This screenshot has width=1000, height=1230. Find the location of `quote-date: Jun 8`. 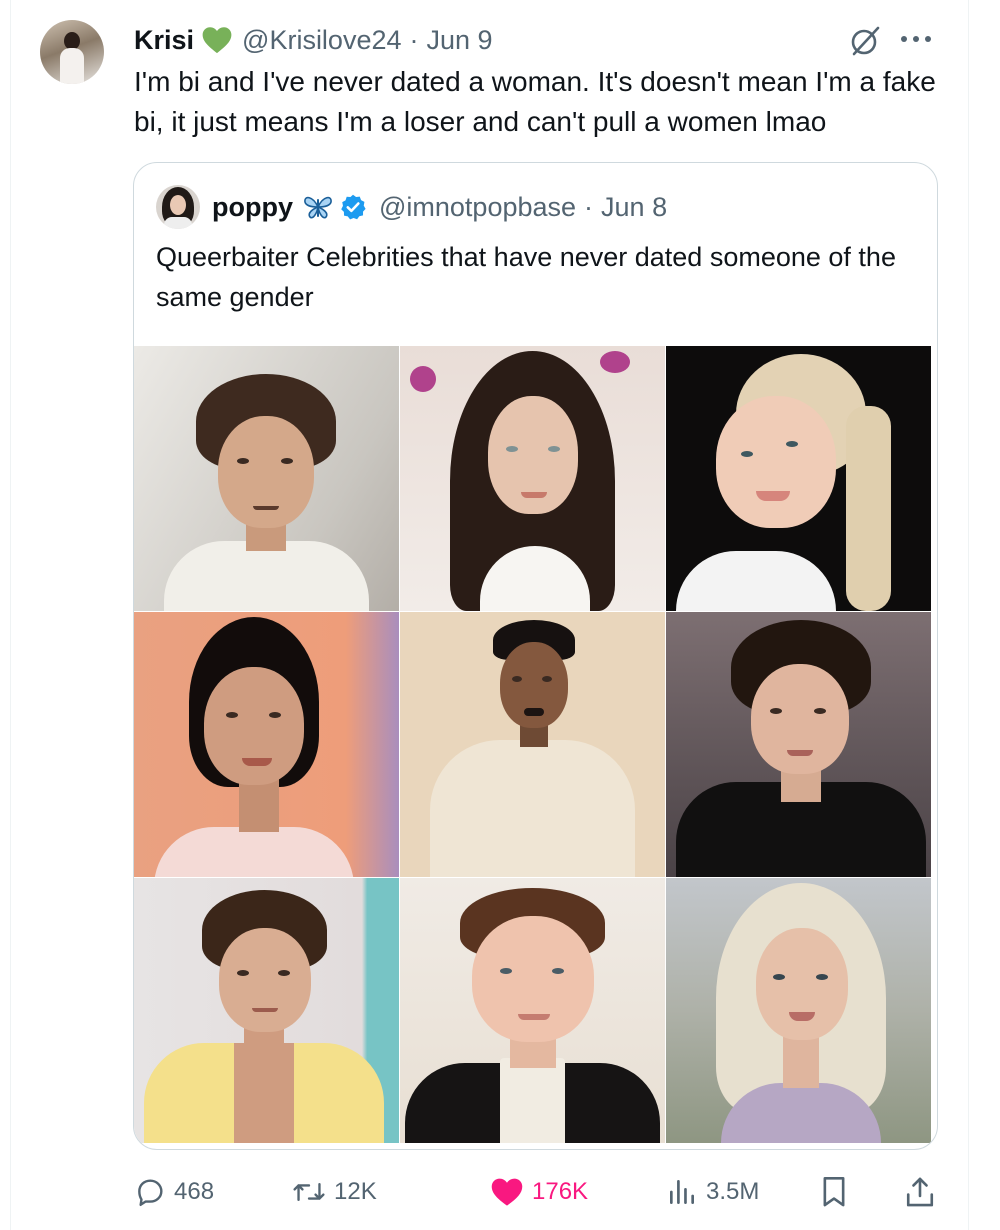

quote-date: Jun 8 is located at coordinates (634, 206).